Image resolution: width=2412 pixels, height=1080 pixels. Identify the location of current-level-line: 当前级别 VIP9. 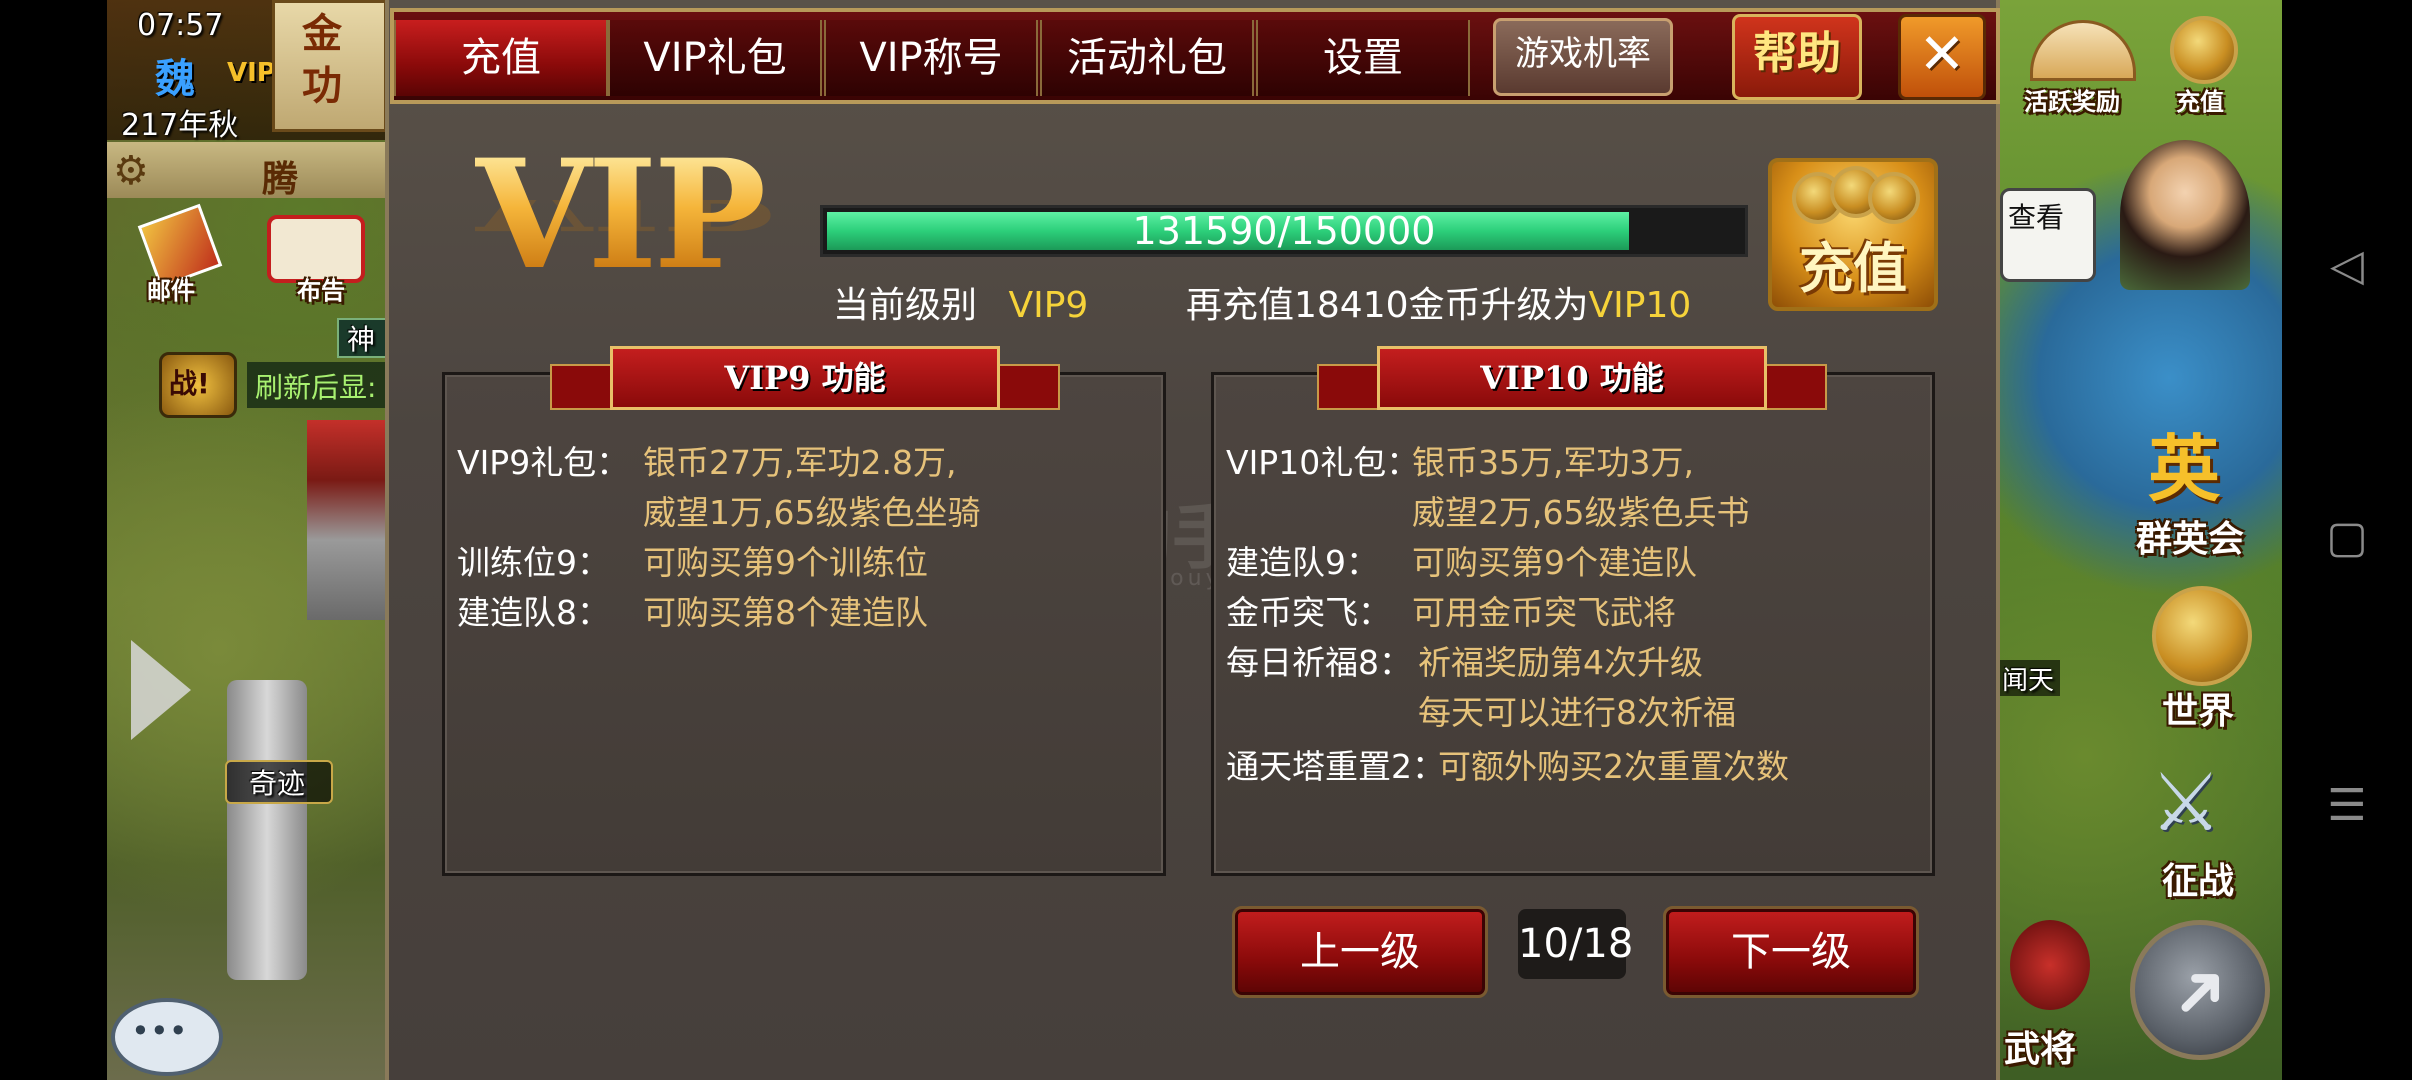
(960, 302).